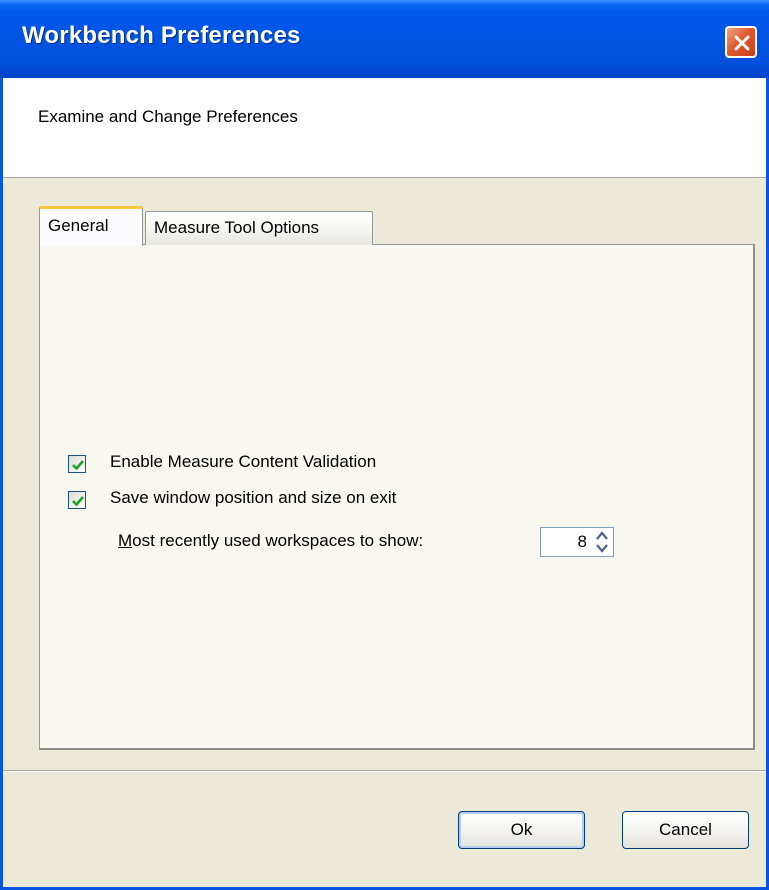 The width and height of the screenshot is (769, 890). I want to click on cancel-button: Cancel, so click(685, 830).